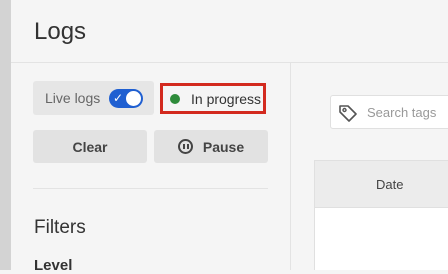 The width and height of the screenshot is (448, 274). I want to click on toggle-knob, so click(133, 98).